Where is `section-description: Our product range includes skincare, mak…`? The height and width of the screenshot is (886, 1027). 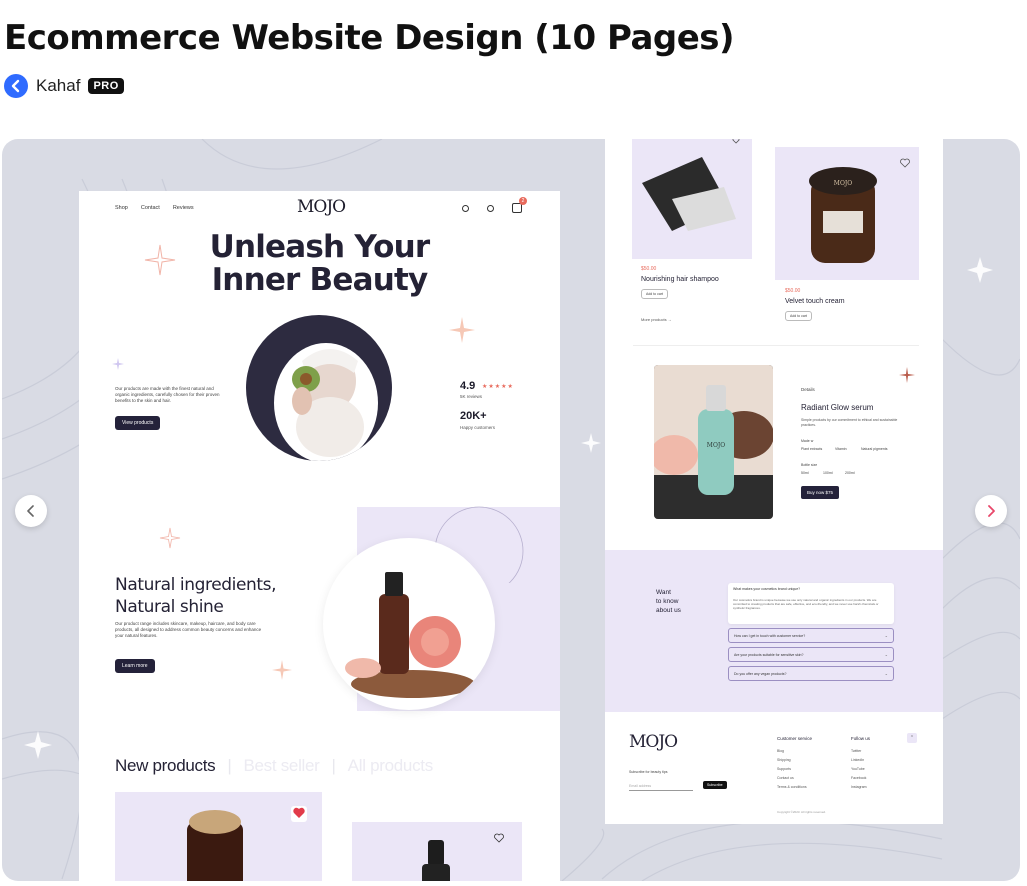 section-description: Our product range includes skincare, mak… is located at coordinates (188, 629).